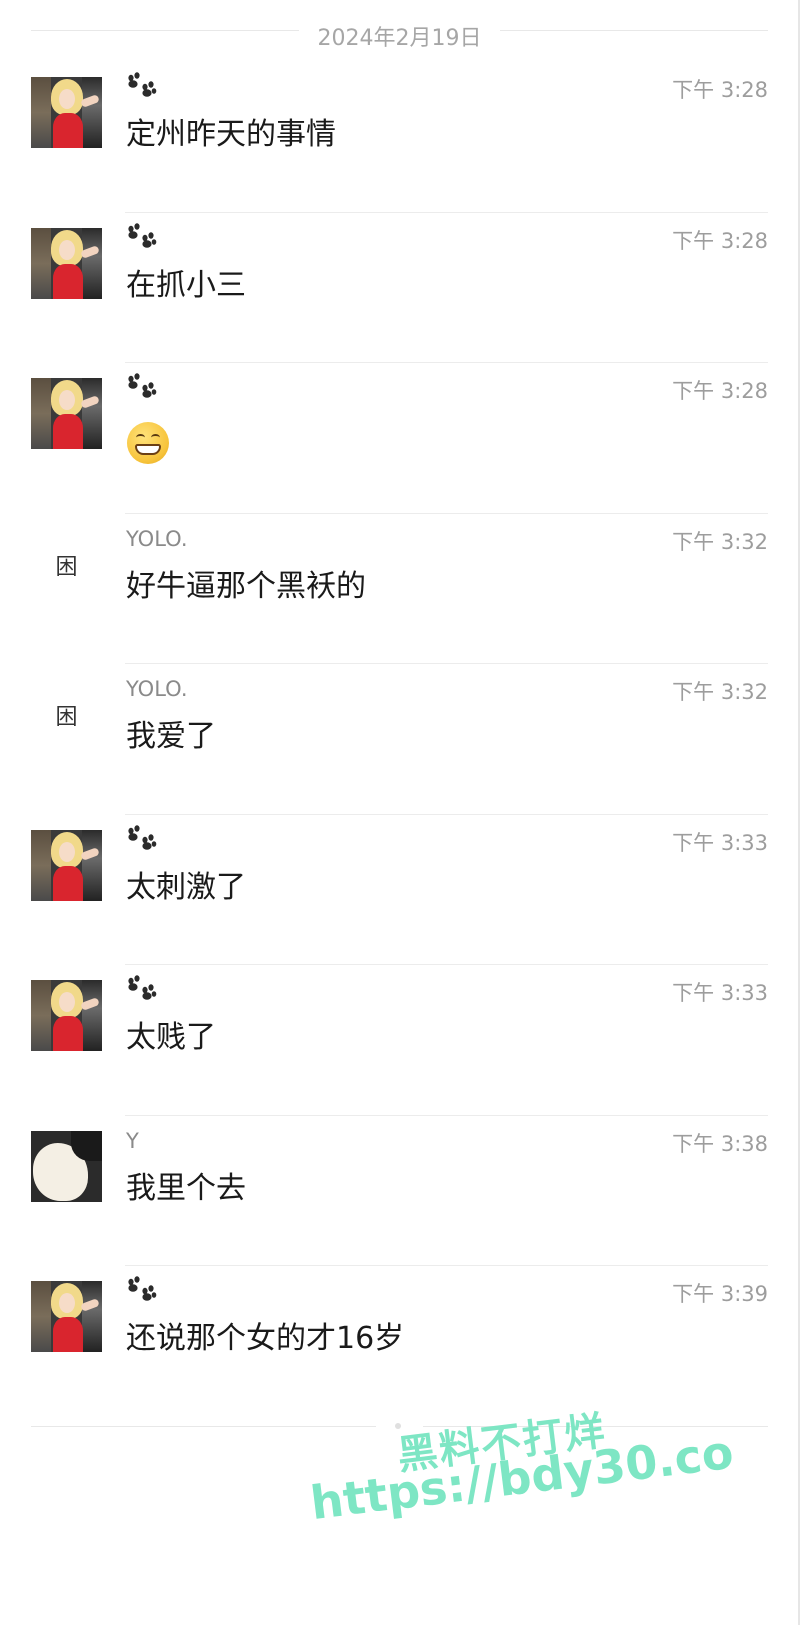 This screenshot has width=800, height=1625. I want to click on message-text: 定州昨天的事情, so click(231, 134).